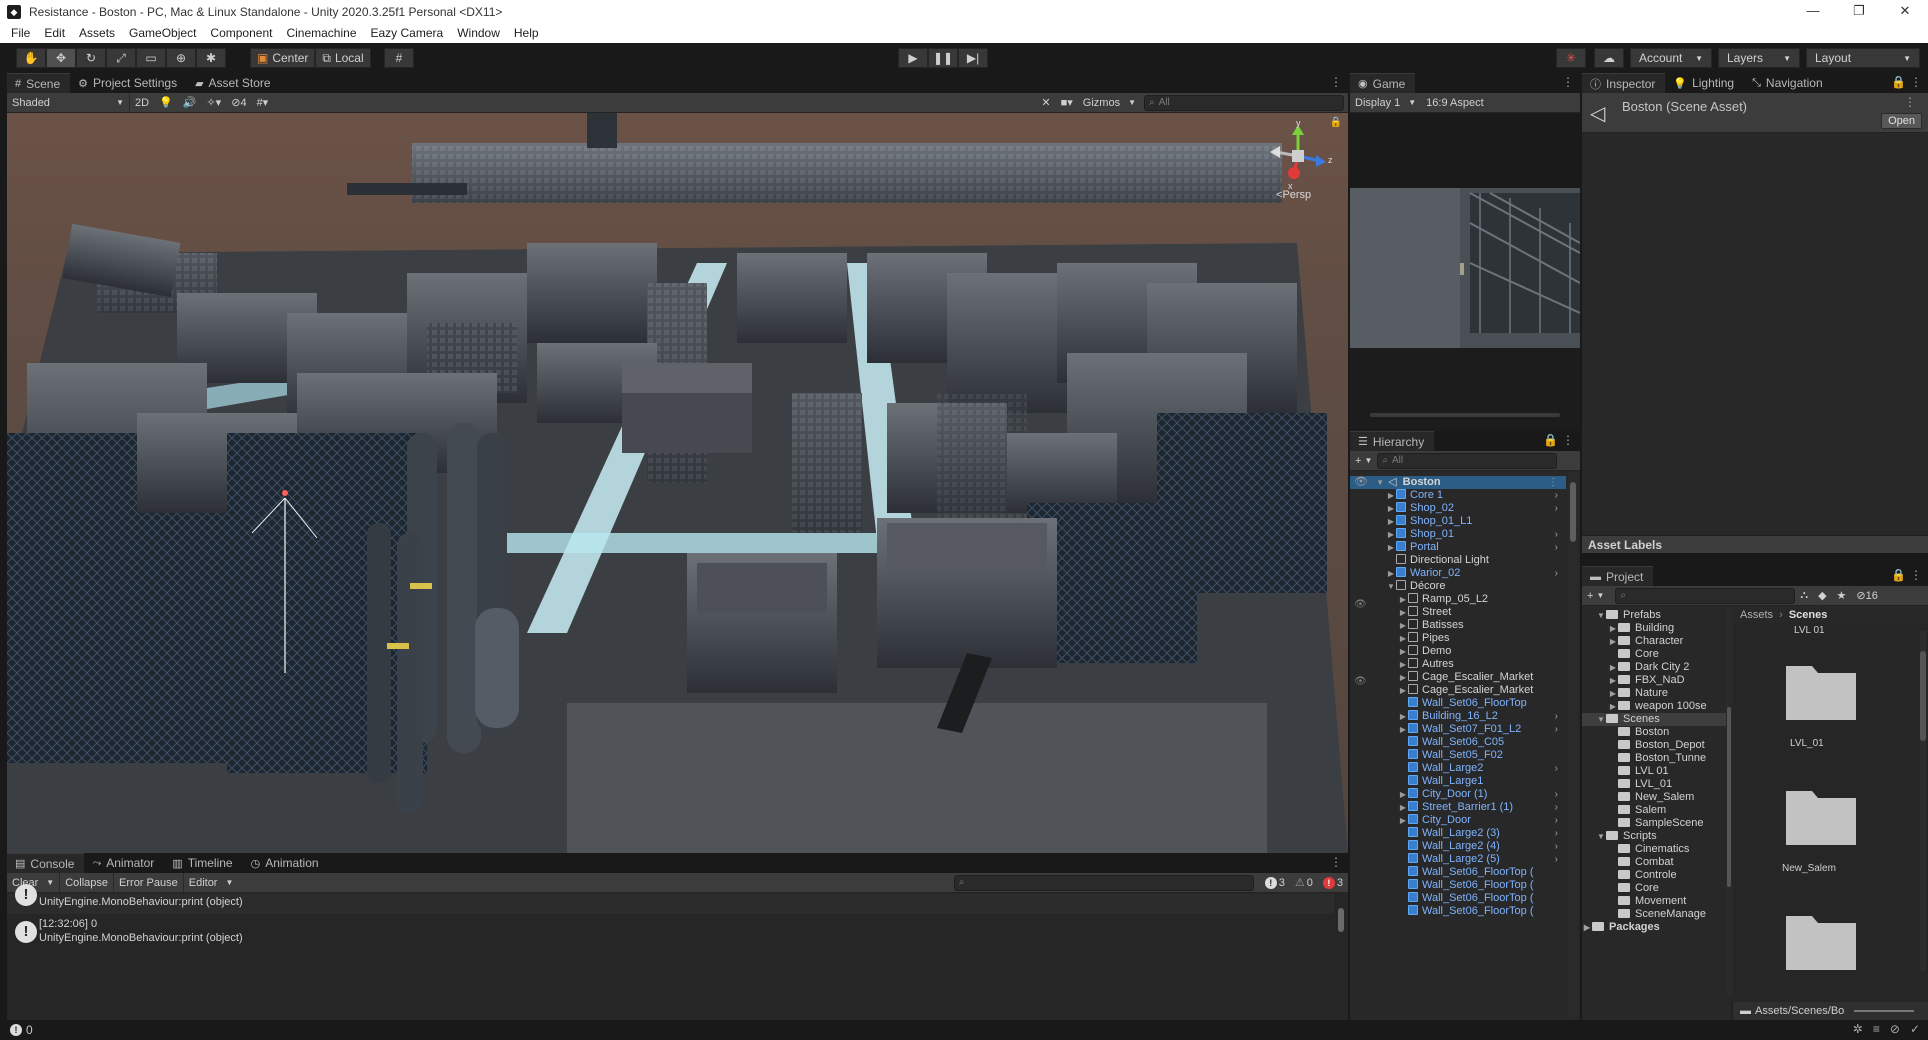 This screenshot has width=1928, height=1040. I want to click on game-viewport, so click(1465, 272).